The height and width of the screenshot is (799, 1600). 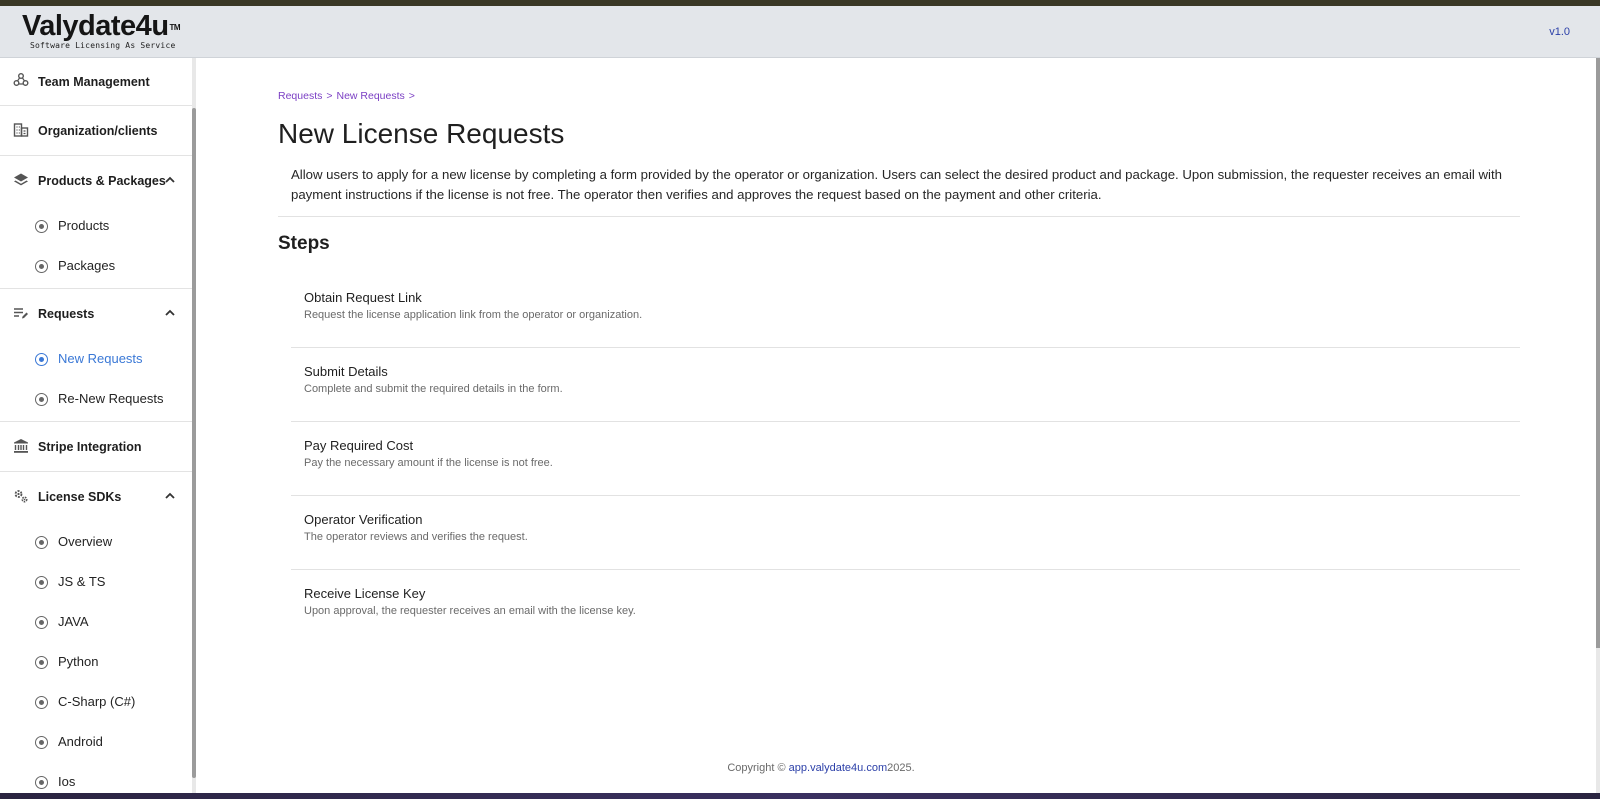 I want to click on footer-year: 2025., so click(x=901, y=768).